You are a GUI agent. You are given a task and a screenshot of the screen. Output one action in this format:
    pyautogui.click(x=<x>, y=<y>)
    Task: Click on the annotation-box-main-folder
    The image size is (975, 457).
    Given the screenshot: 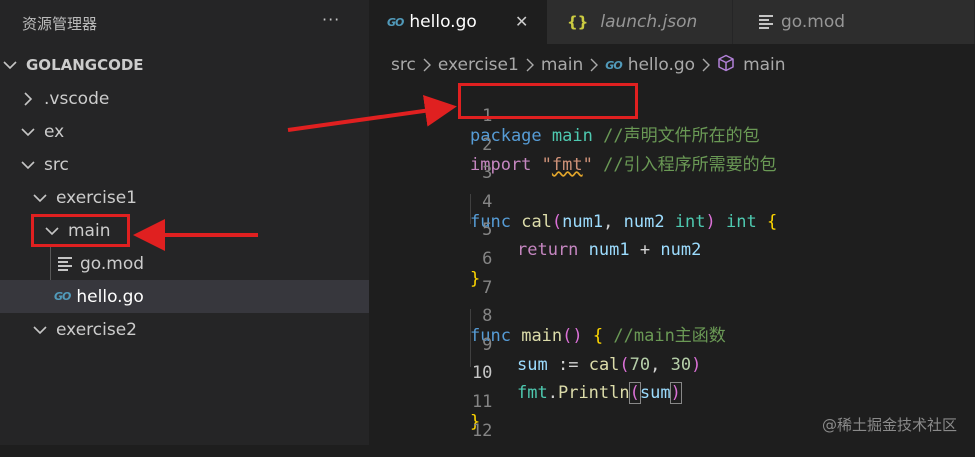 What is the action you would take?
    pyautogui.click(x=80, y=230)
    